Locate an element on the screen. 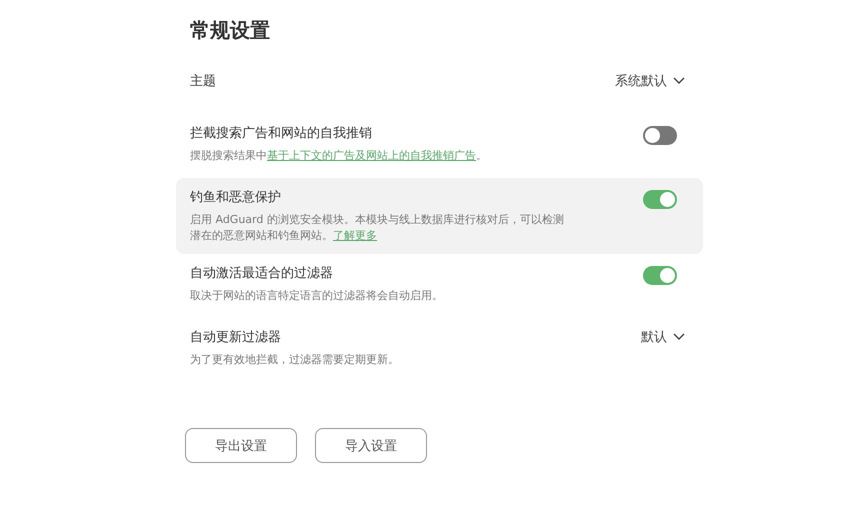 The width and height of the screenshot is (846, 507). setting-description: 为了更有效地拦截，过滤器需要定期更新。 is located at coordinates (294, 360).